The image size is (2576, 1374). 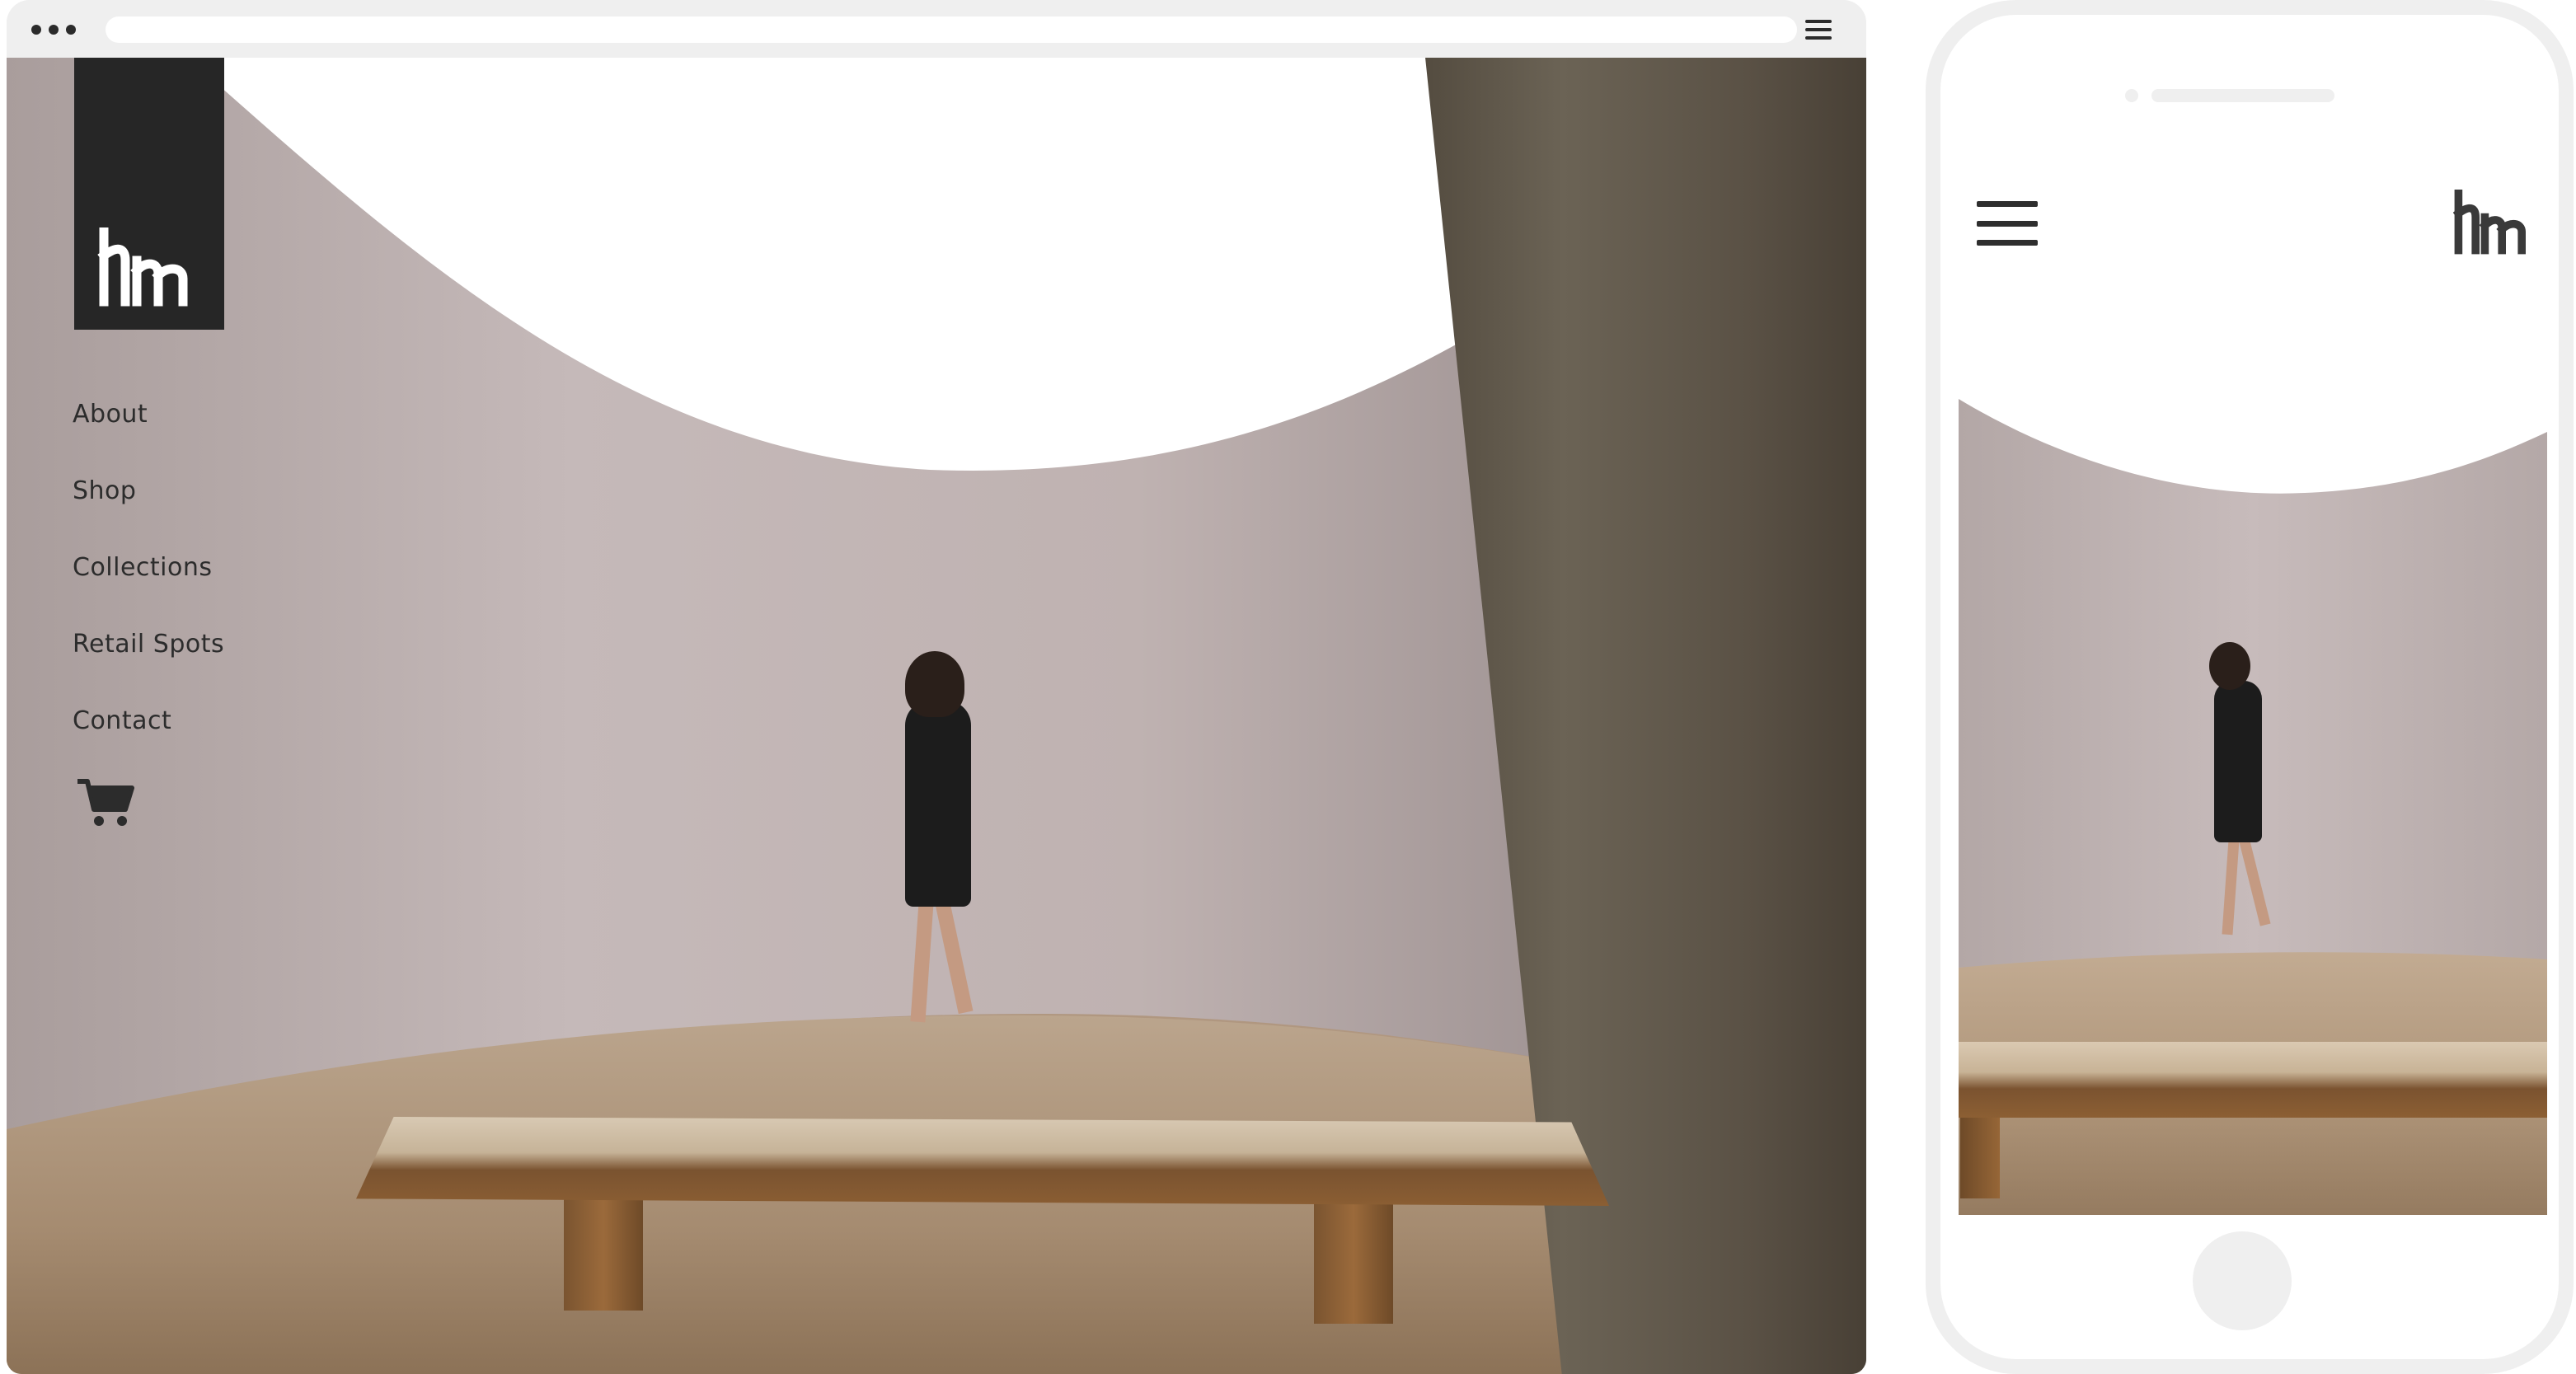 I want to click on nav-item-about: About, so click(x=148, y=414).